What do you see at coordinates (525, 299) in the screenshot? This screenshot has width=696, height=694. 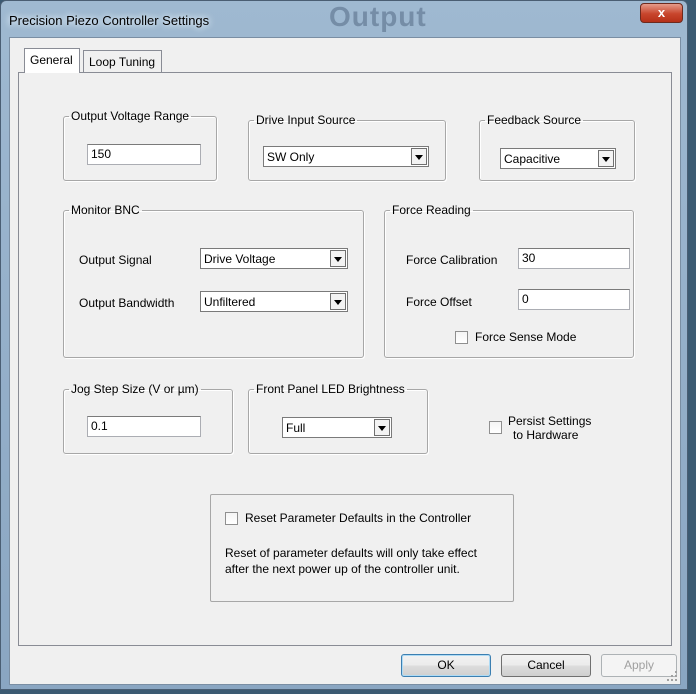 I see `input-value: 0` at bounding box center [525, 299].